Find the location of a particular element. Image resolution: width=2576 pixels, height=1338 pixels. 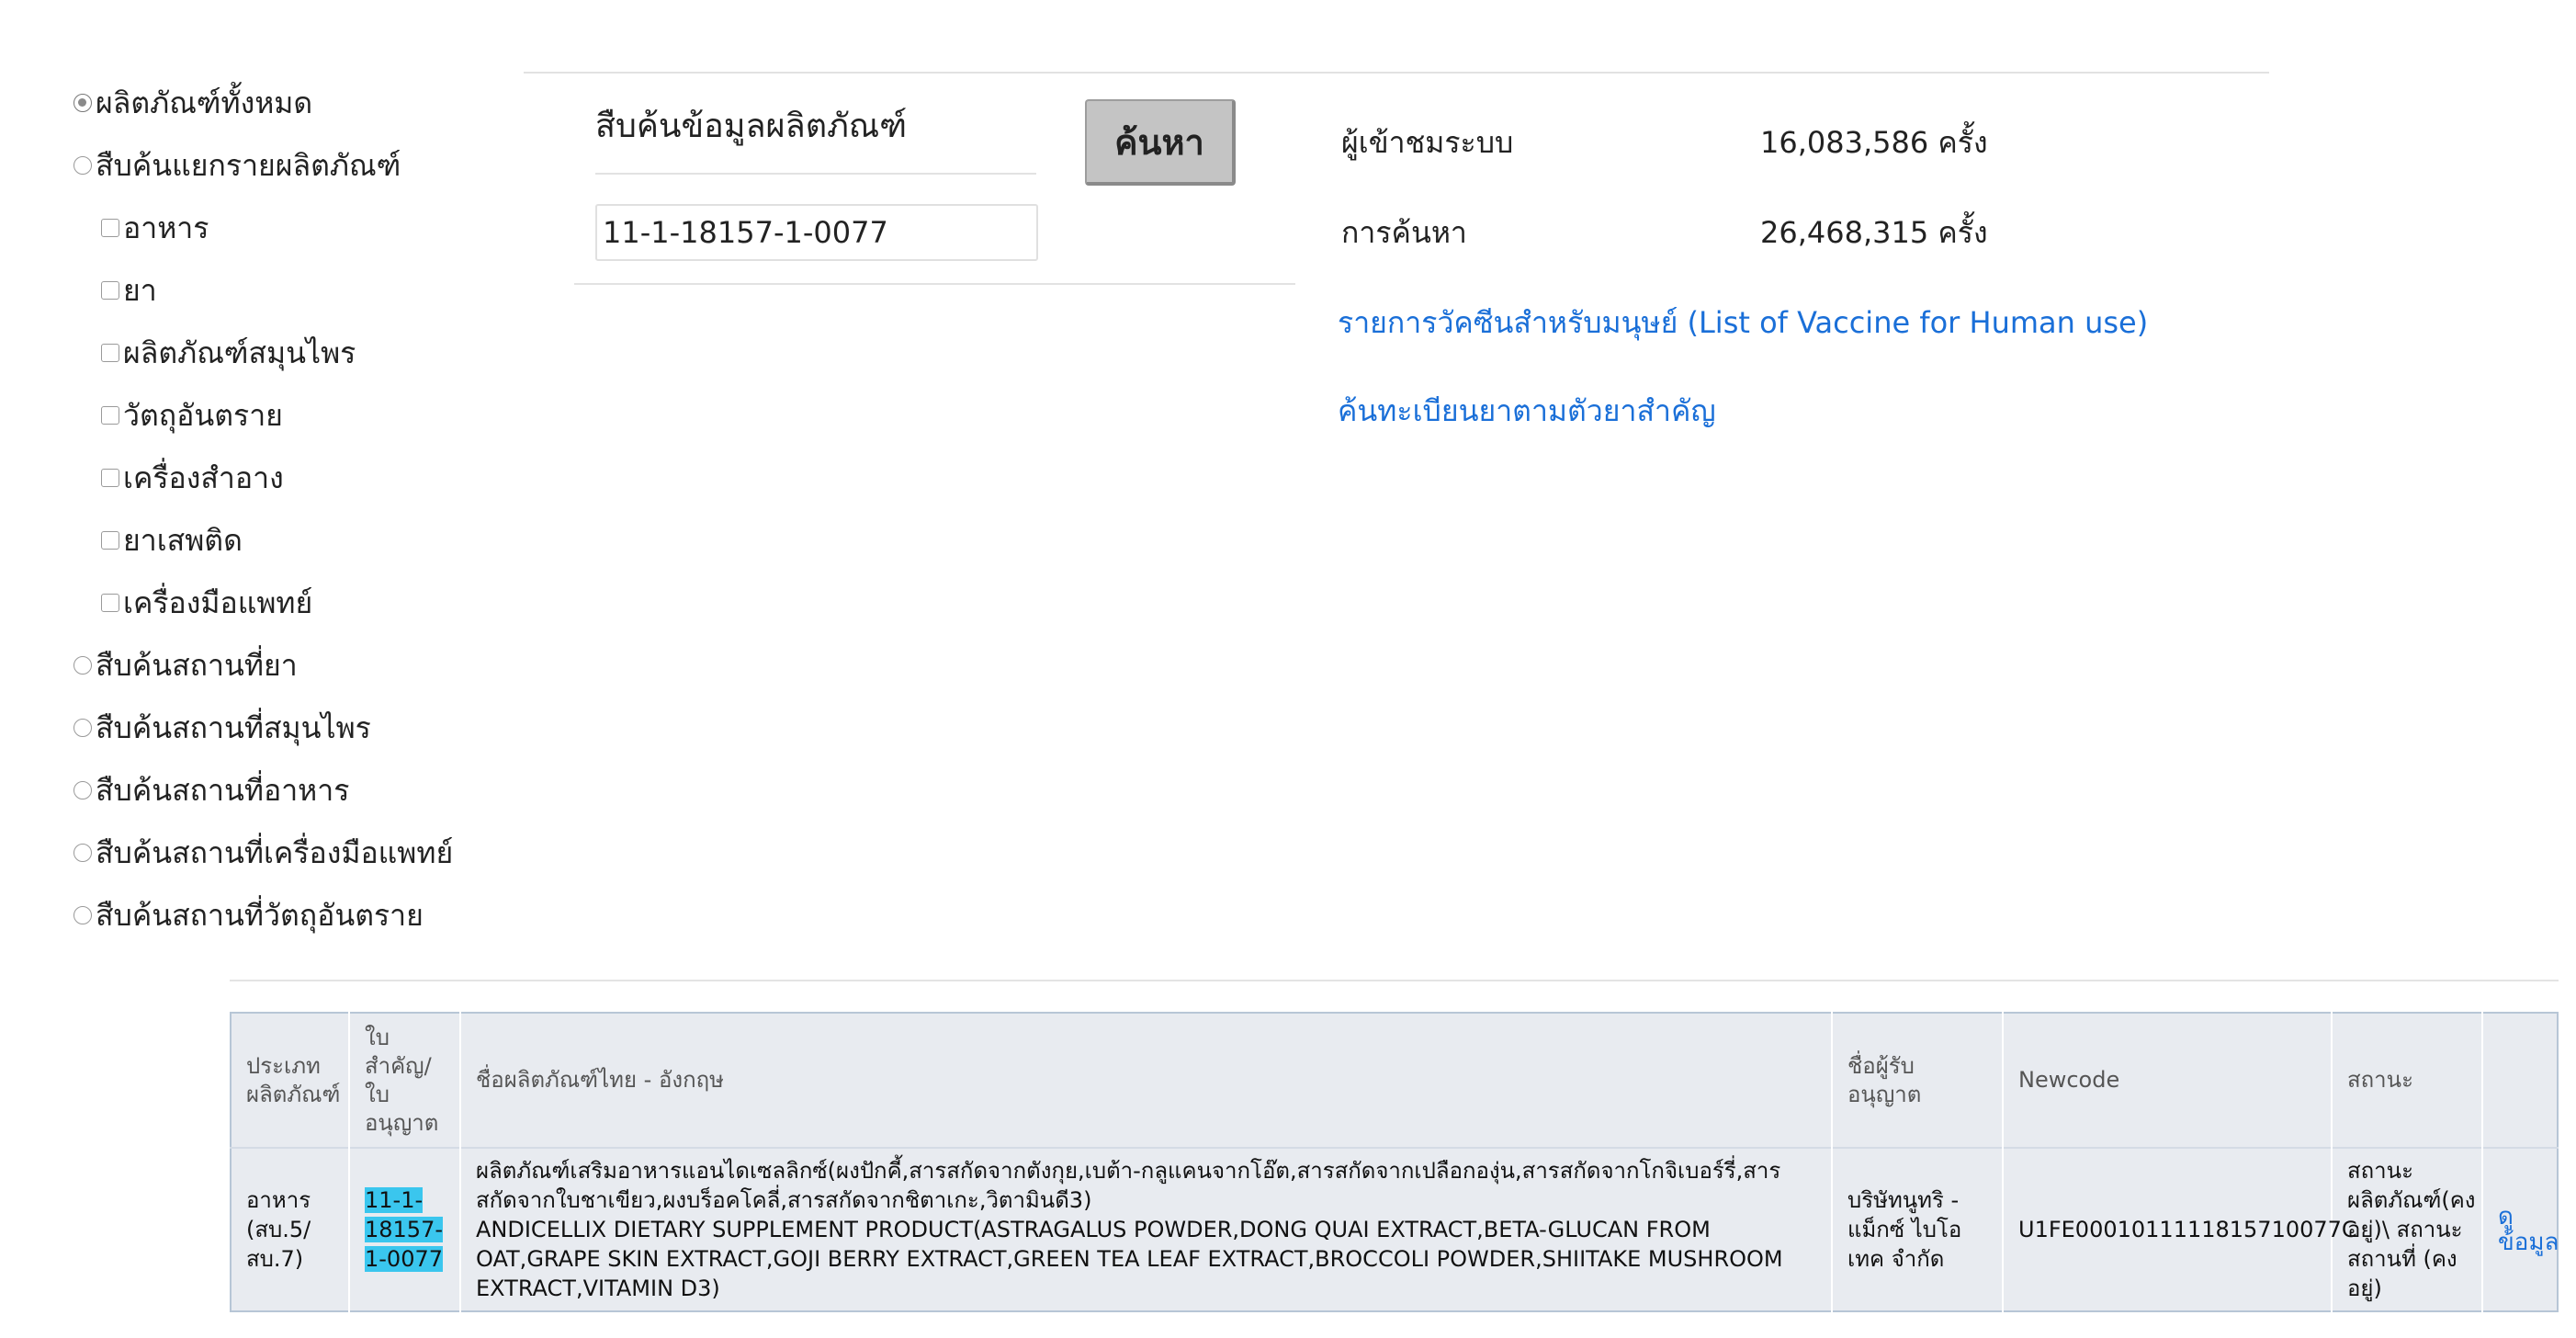

option-all-products: ผลิตภัณฑ์ทั้งหมด is located at coordinates (289, 103).